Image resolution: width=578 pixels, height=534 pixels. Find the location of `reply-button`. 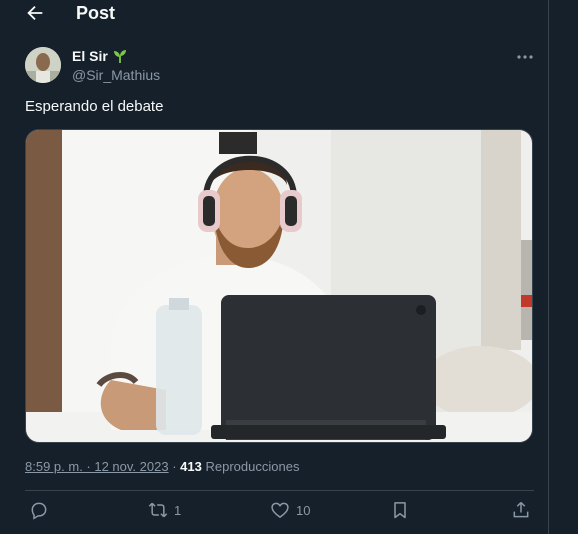

reply-button is located at coordinates (39, 510).